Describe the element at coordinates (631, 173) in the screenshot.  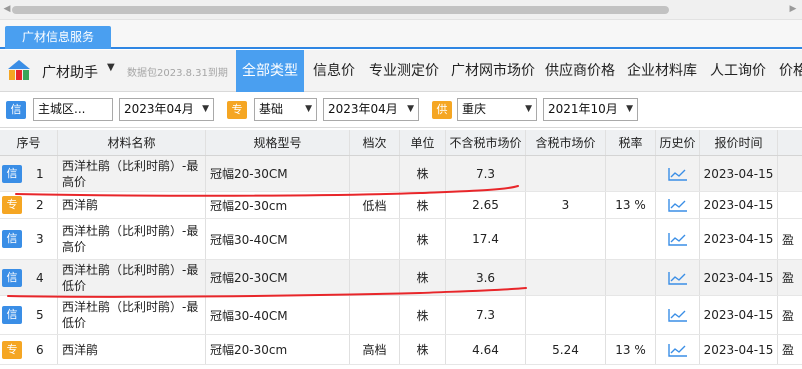
I see `cell-tax-rate` at that location.